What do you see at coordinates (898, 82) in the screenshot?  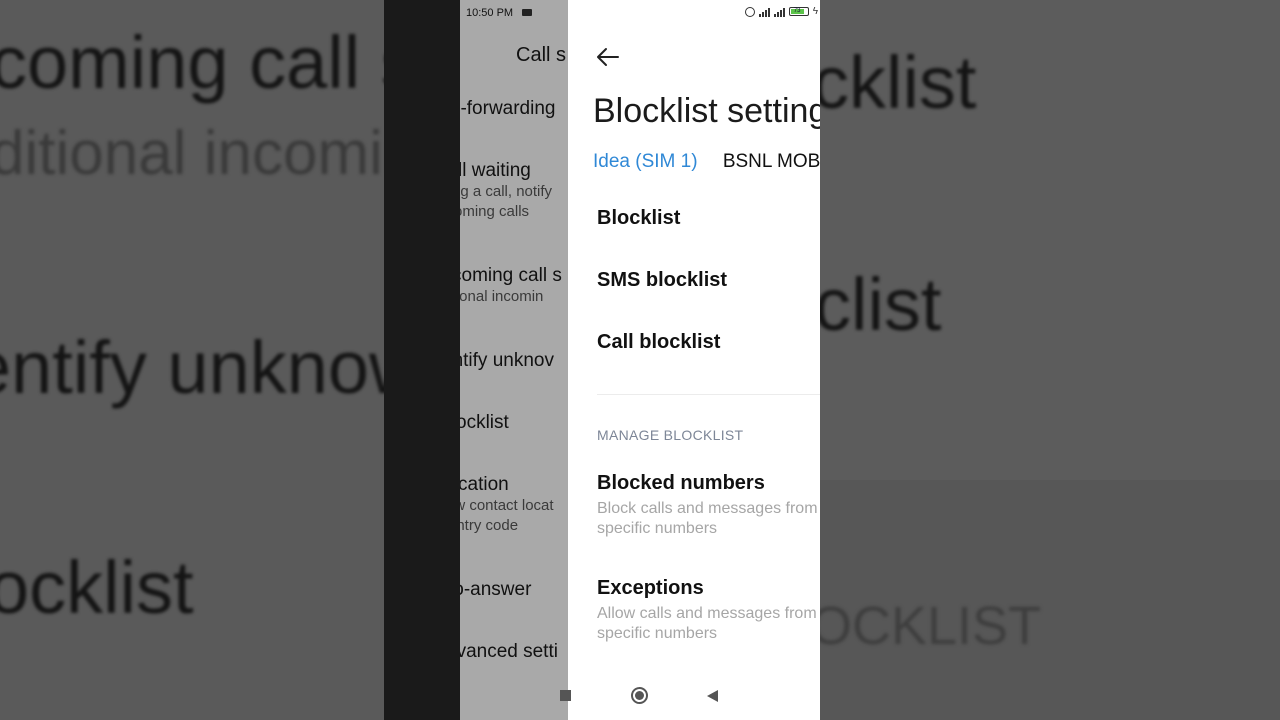 I see `bg-text: cklist` at bounding box center [898, 82].